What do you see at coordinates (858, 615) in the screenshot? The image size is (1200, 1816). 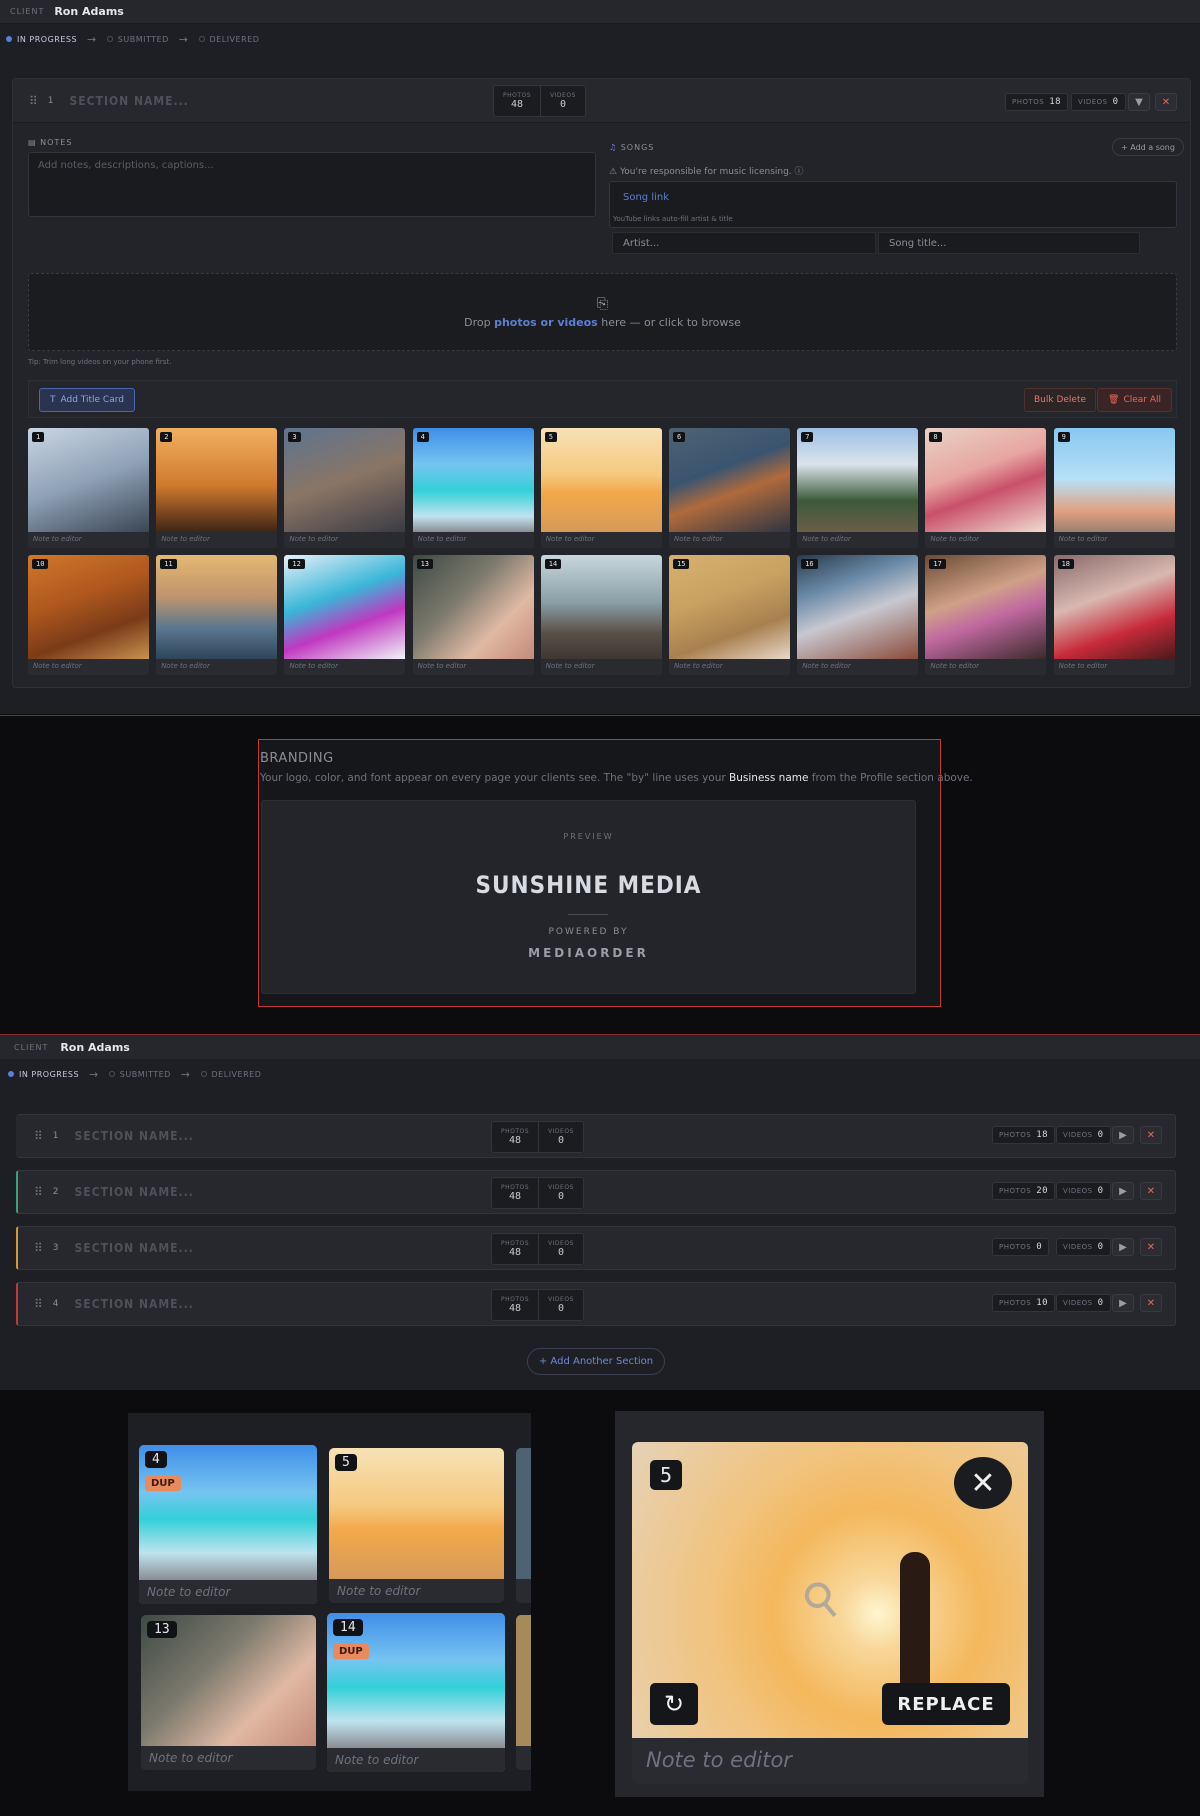 I see `photo-thumb-16: 16 Note to editor` at bounding box center [858, 615].